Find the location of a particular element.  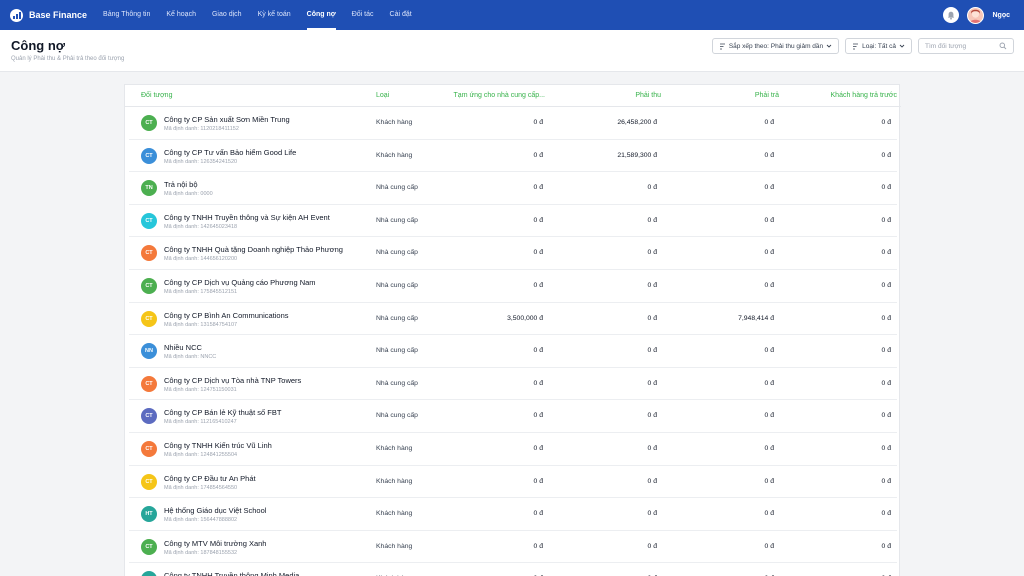

entity-name: Công ty CP Sản xuất Sơn Miền Trung is located at coordinates (227, 119).